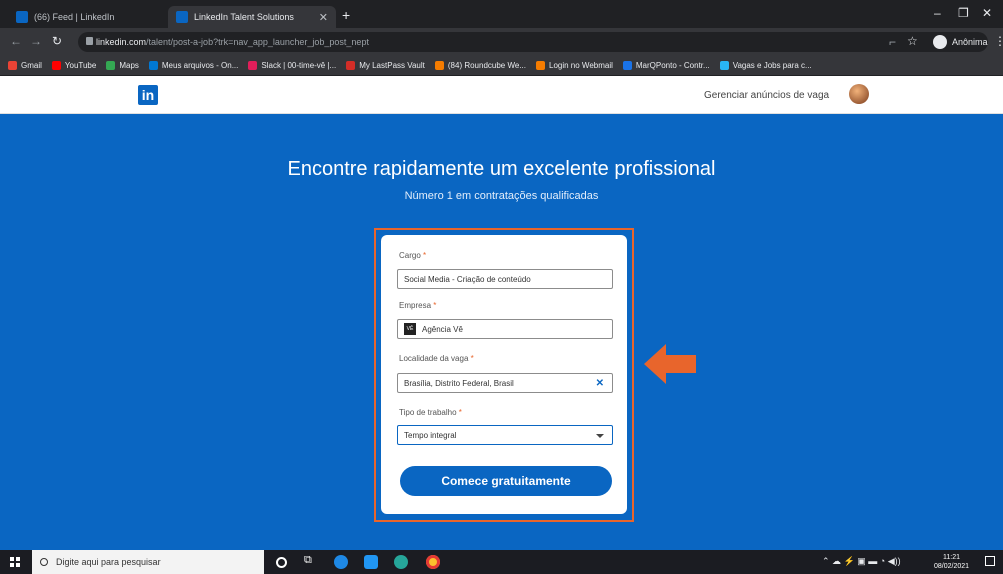 This screenshot has height=574, width=1003. I want to click on bookmark-youtube: YouTube, so click(74, 65).